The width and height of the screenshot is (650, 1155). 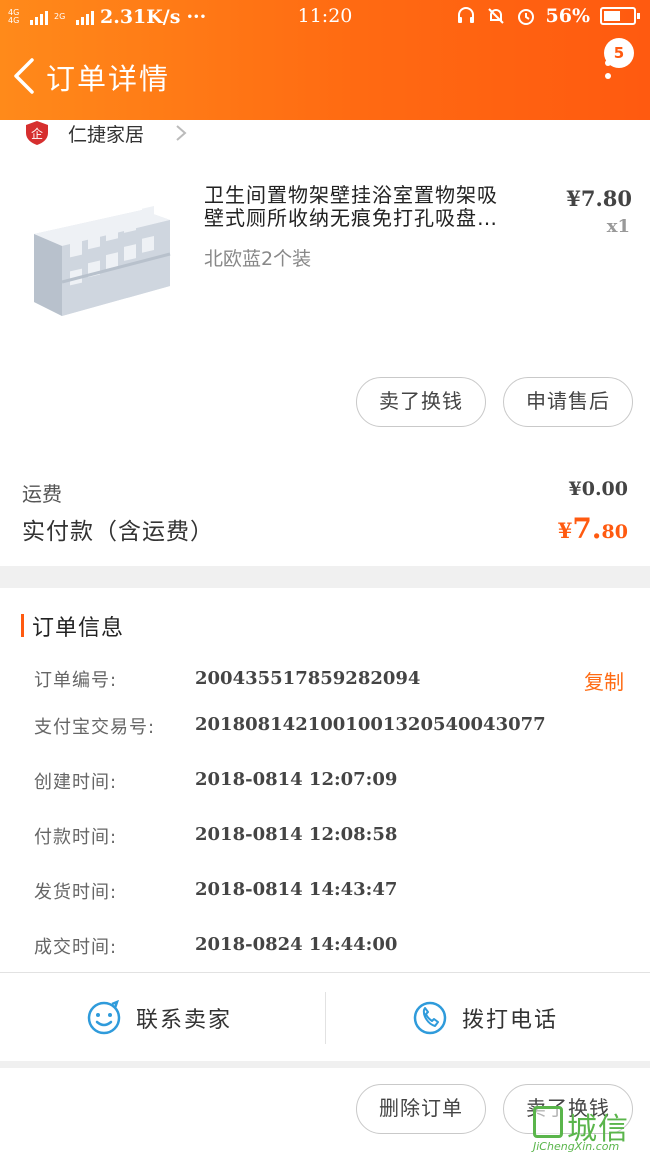 I want to click on chat-face-icon, so click(x=104, y=1017).